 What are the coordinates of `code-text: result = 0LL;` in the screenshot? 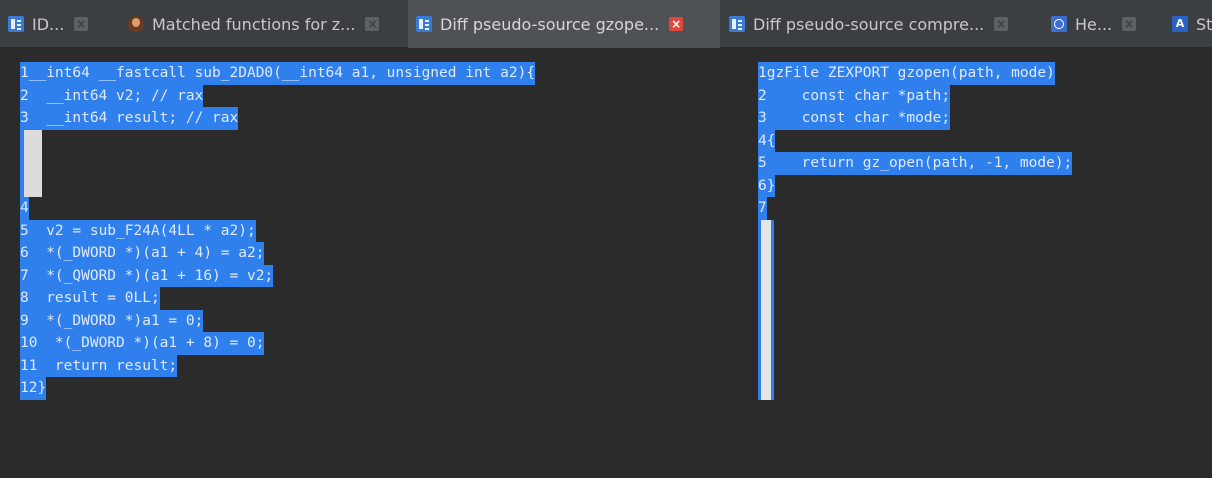 It's located at (94, 298).